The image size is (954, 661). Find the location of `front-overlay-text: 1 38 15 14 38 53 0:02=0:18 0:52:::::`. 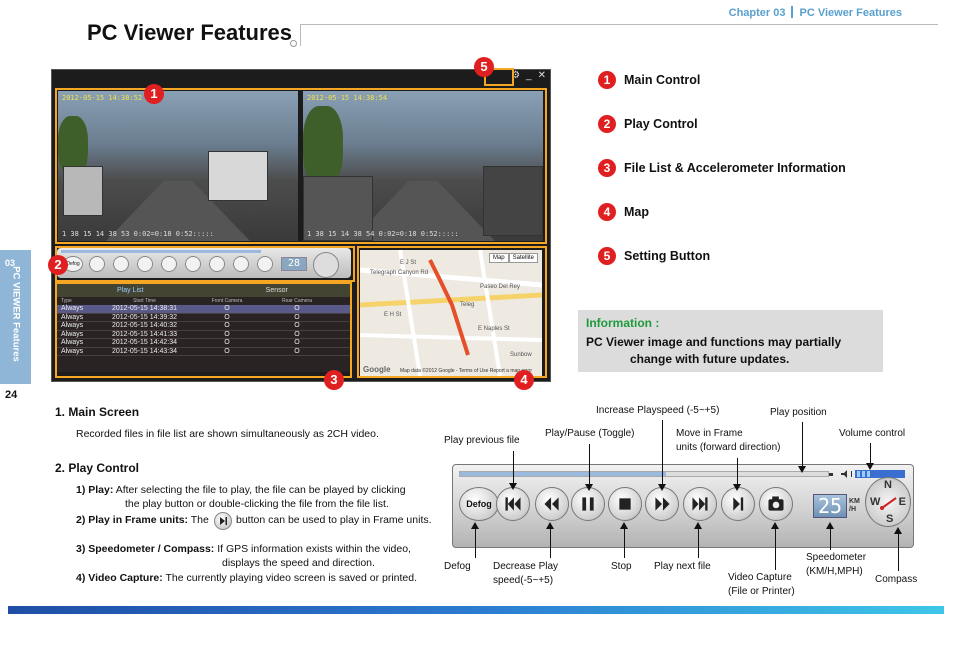

front-overlay-text: 1 38 15 14 38 53 0:02=0:18 0:52::::: is located at coordinates (138, 234).